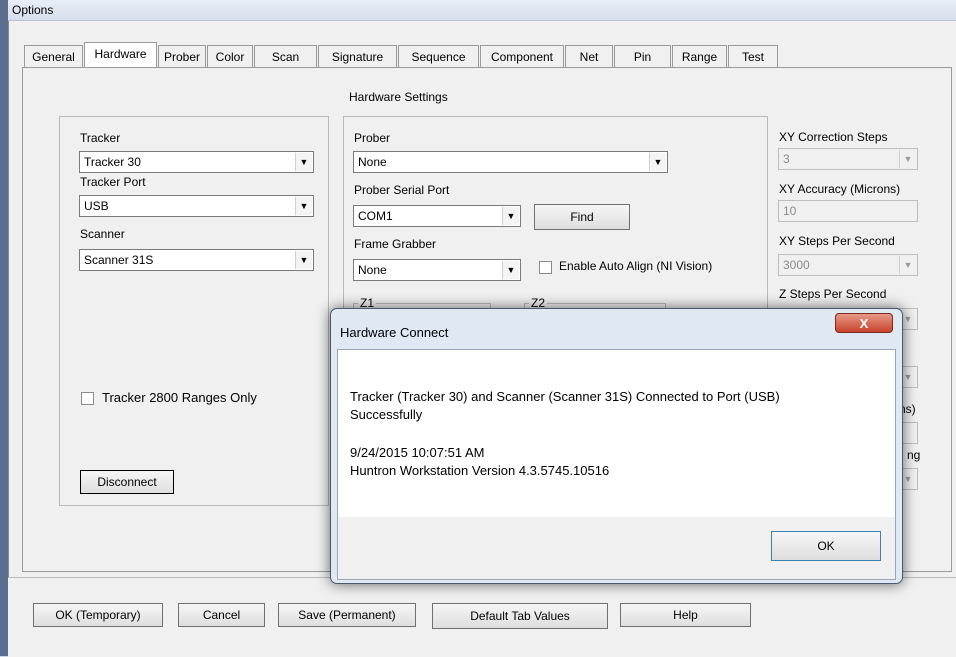 The width and height of the screenshot is (956, 657). Describe the element at coordinates (786, 159) in the screenshot. I see `xy-correction-value: 3` at that location.